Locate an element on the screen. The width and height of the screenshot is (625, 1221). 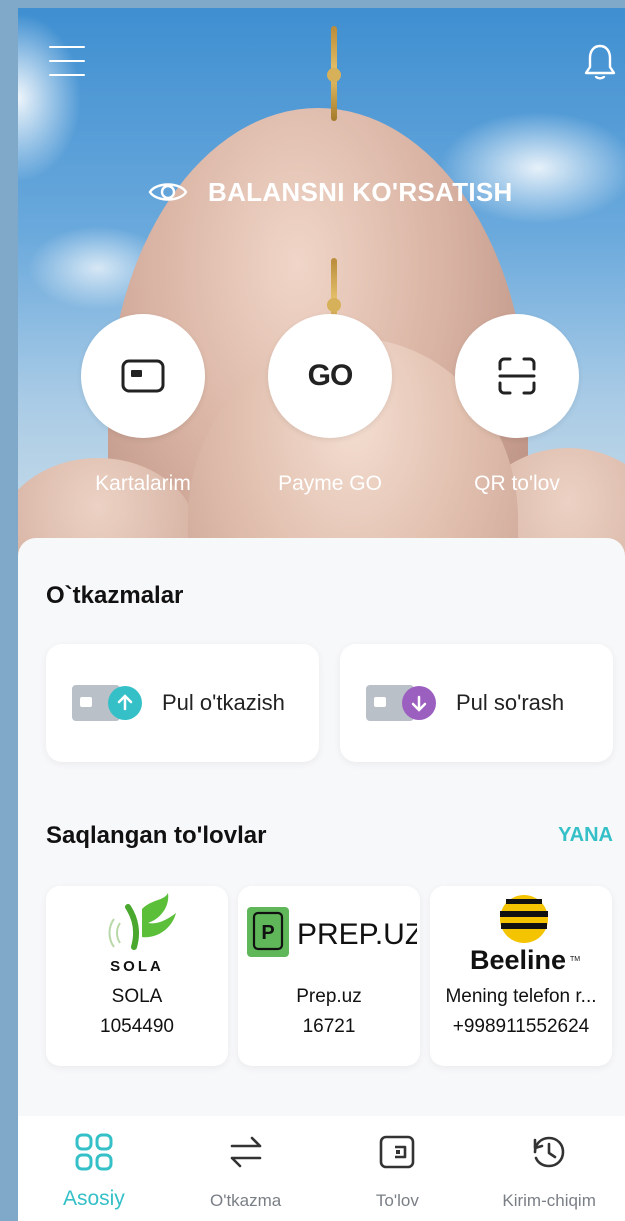
bottom-navigation: Asosiy O'tkazma To'lov Kirim-chiqim is located at coordinates (321, 1168).